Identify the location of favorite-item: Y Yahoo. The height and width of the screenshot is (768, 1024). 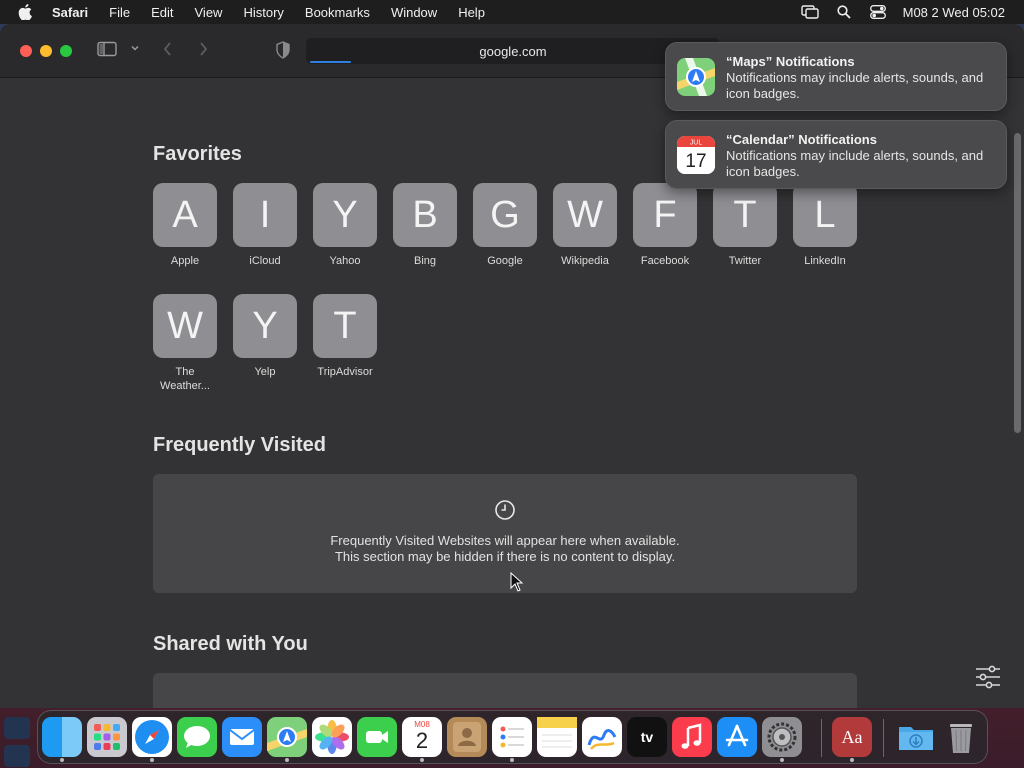
(345, 225).